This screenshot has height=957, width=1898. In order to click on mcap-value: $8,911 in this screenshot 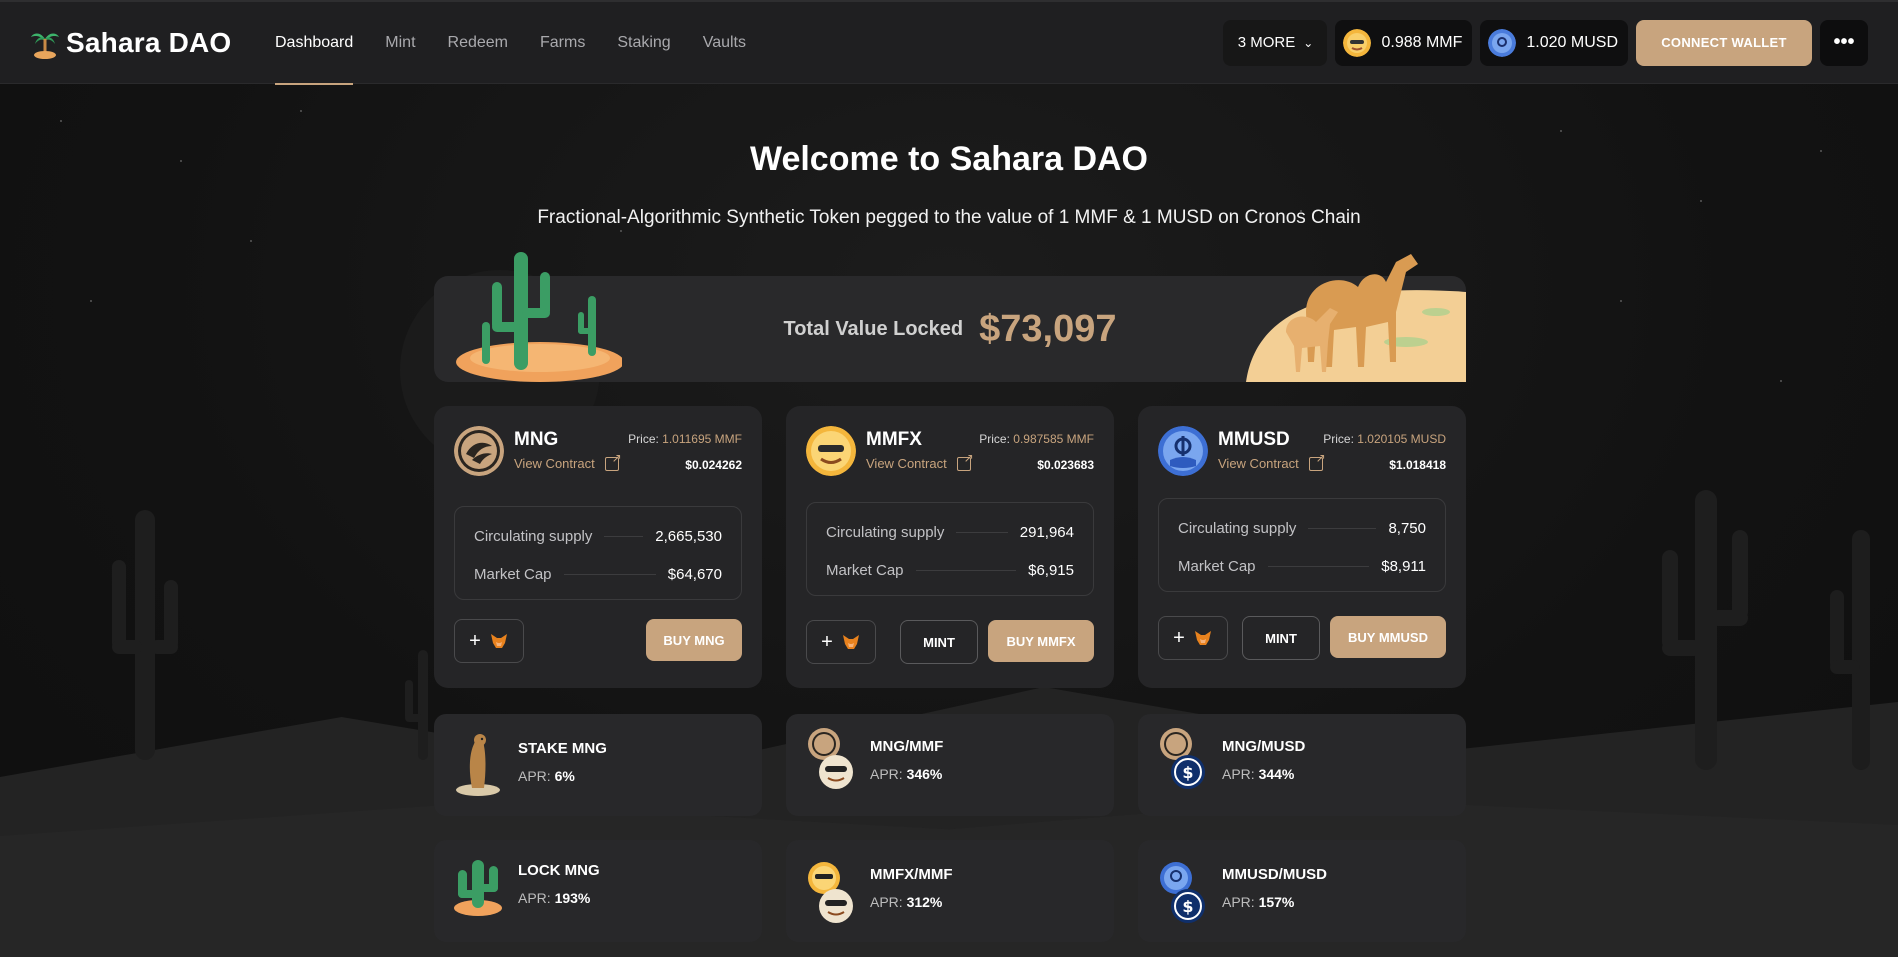, I will do `click(1403, 566)`.